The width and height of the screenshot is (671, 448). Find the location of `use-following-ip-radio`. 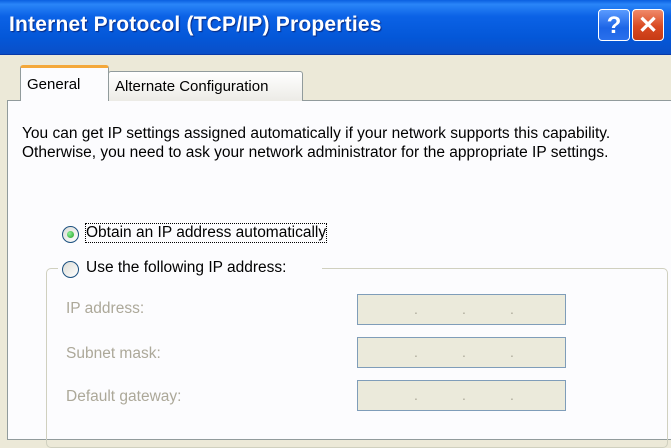

use-following-ip-radio is located at coordinates (70, 269).